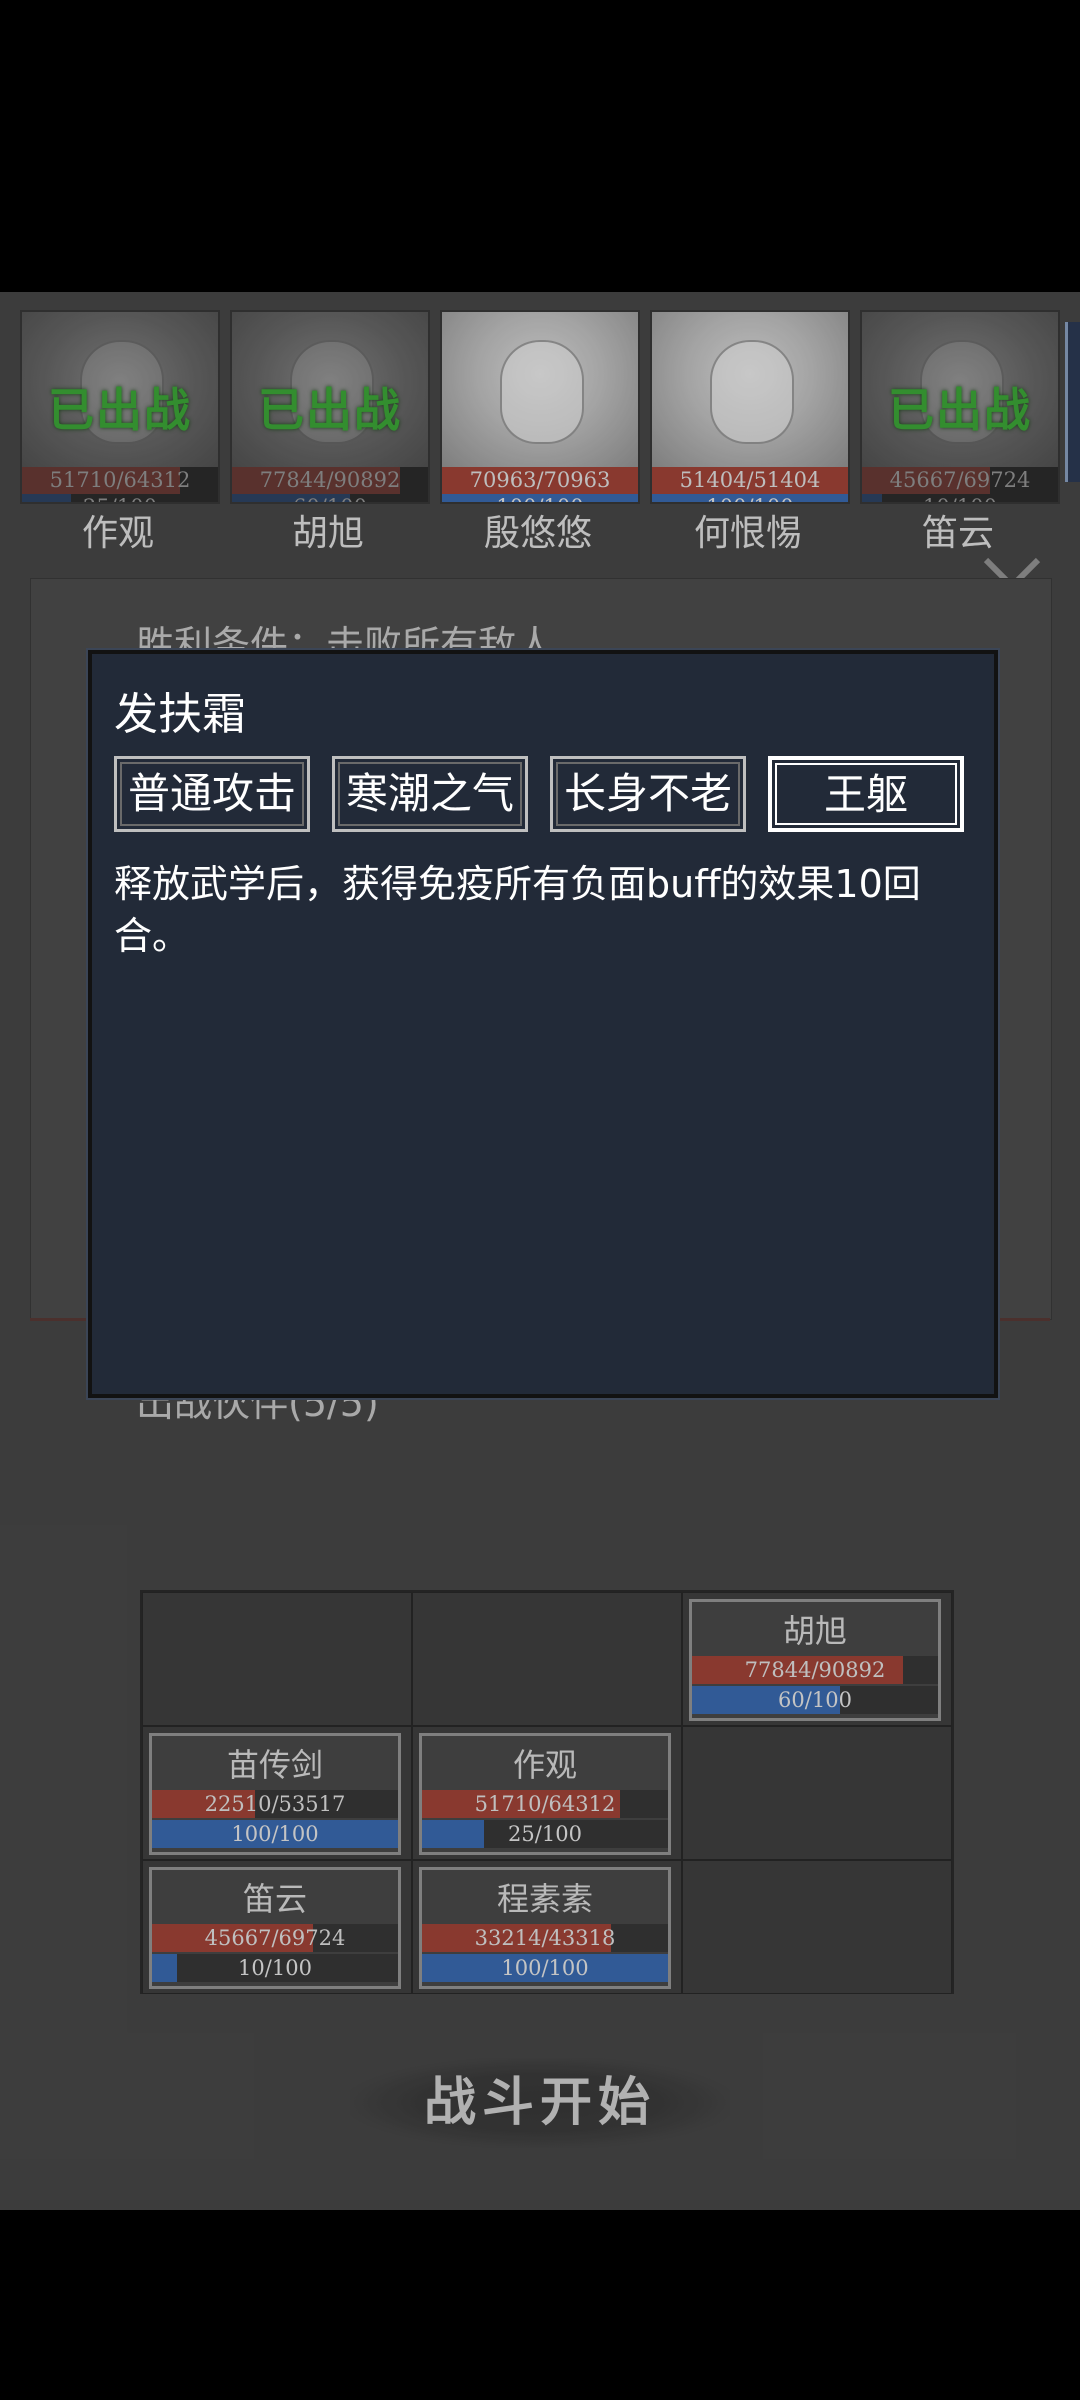 This screenshot has height=2400, width=1080. Describe the element at coordinates (540, 2305) in the screenshot. I see `navigation-bar-area` at that location.